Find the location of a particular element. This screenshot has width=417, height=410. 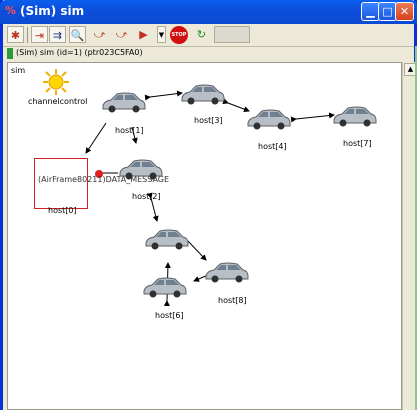

speed-slider is located at coordinates (232, 34).